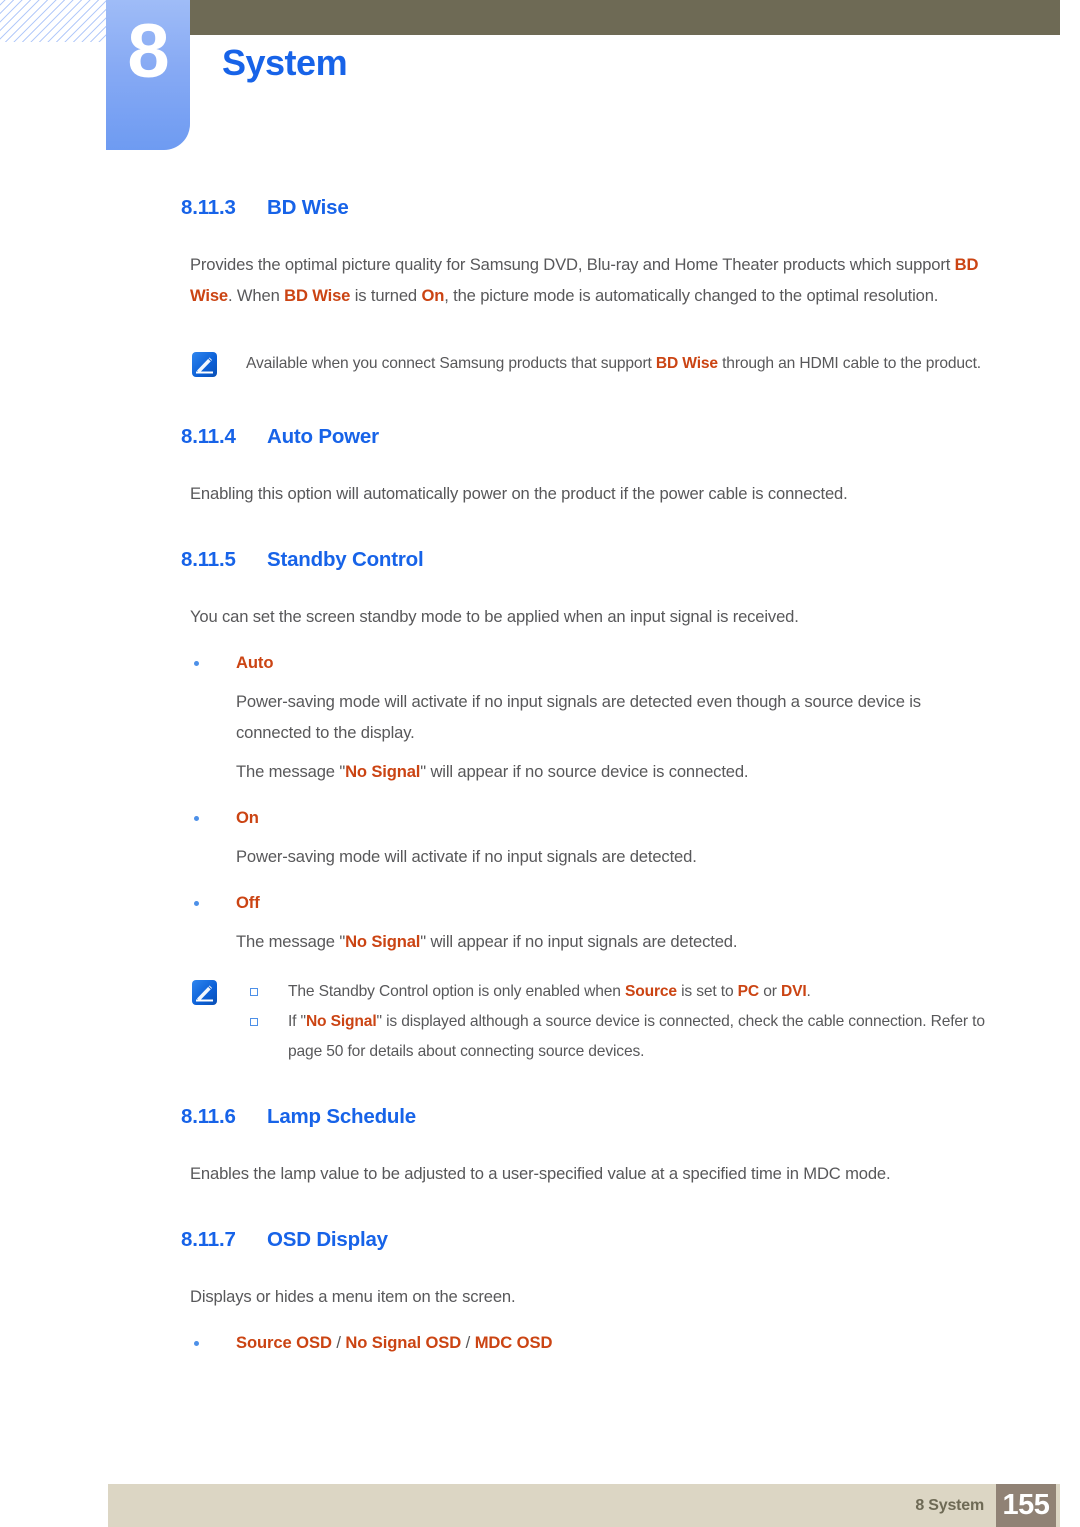 The image size is (1080, 1527). What do you see at coordinates (323, 436) in the screenshot?
I see `section-title: Auto Power` at bounding box center [323, 436].